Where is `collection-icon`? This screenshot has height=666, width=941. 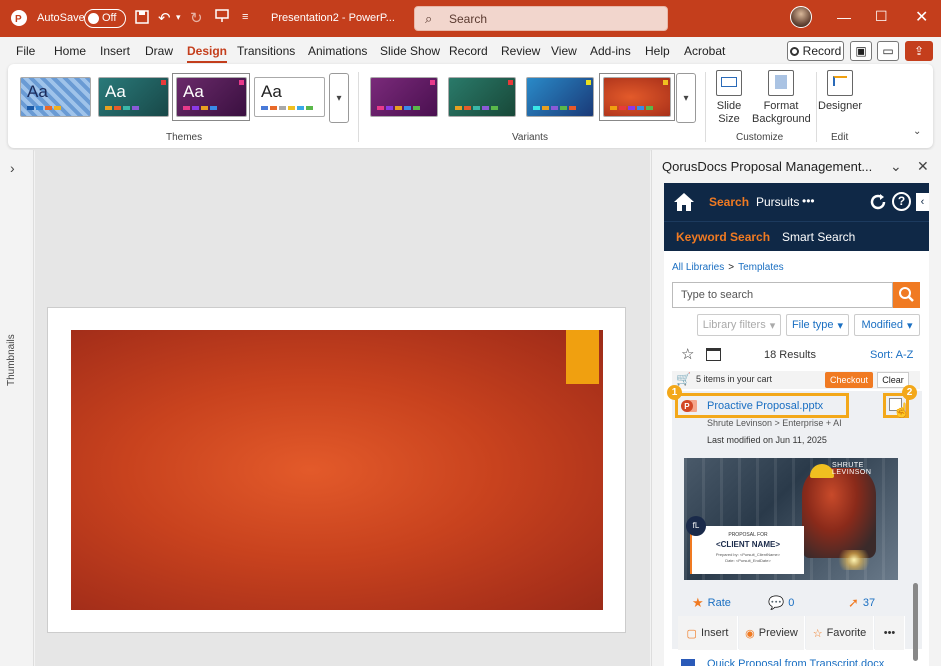
collection-icon is located at coordinates (713, 354).